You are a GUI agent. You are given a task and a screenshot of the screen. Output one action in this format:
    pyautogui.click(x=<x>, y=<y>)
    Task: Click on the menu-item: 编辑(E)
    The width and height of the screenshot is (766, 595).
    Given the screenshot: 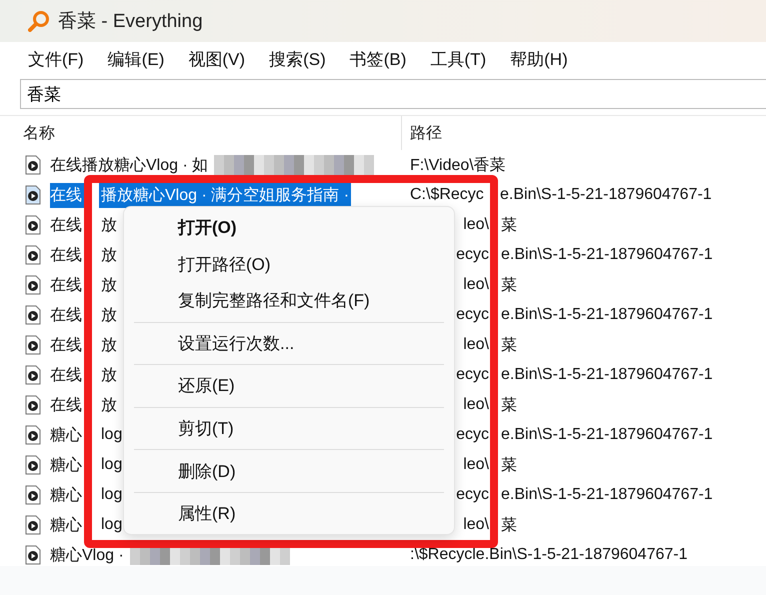 What is the action you would take?
    pyautogui.click(x=136, y=59)
    